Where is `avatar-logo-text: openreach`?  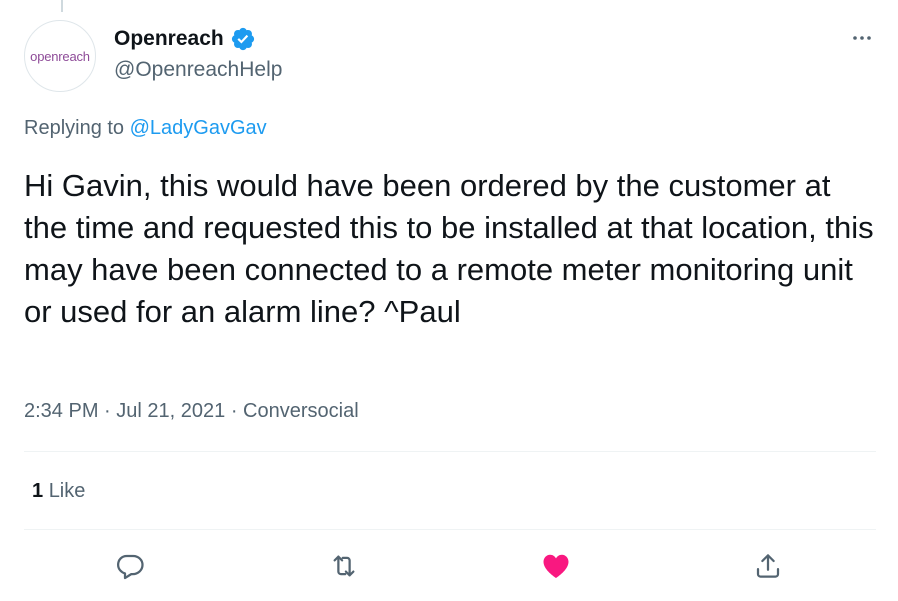 avatar-logo-text: openreach is located at coordinates (60, 56).